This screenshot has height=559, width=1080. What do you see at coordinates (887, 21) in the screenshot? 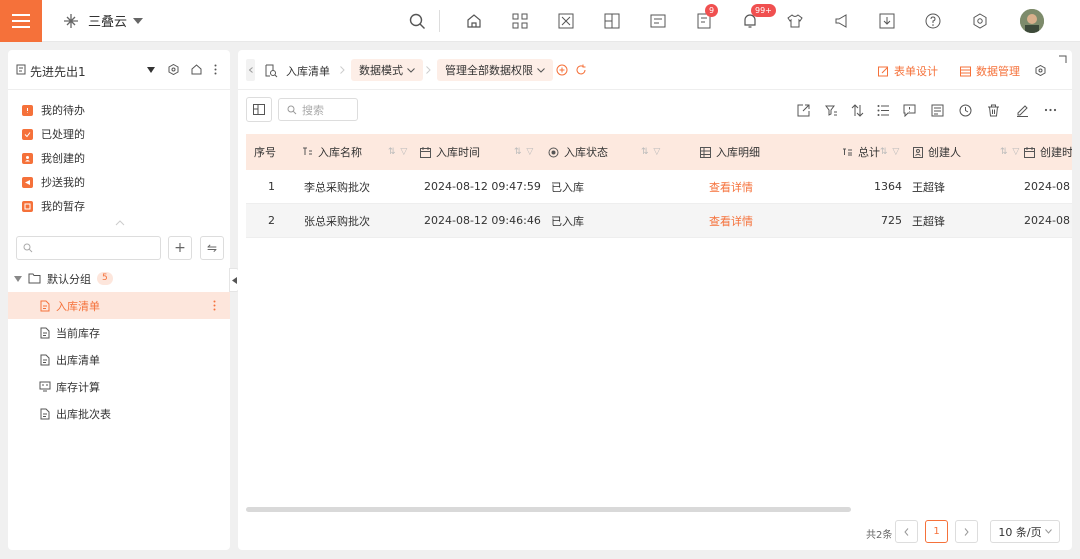
I see `download-icon` at bounding box center [887, 21].